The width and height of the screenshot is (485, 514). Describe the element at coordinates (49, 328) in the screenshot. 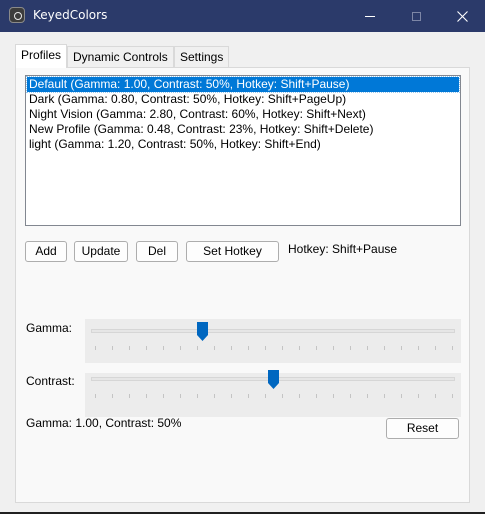

I see `gamma-label: Gamma:` at that location.